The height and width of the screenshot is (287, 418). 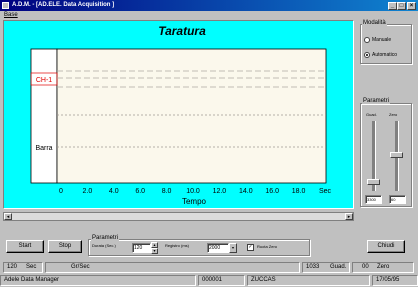 I want to click on status-time-unit: Sec, so click(x=31, y=267).